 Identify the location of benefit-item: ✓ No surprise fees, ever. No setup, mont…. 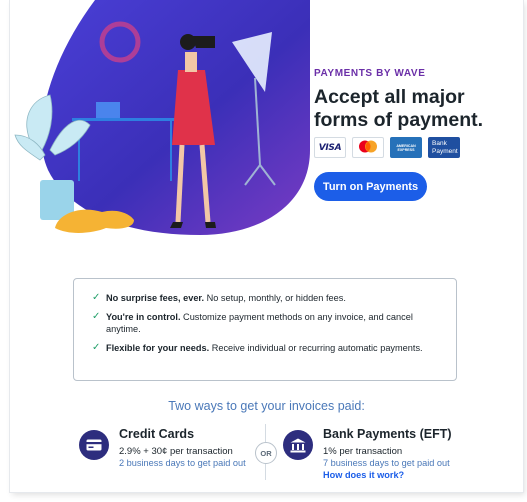
(219, 297).